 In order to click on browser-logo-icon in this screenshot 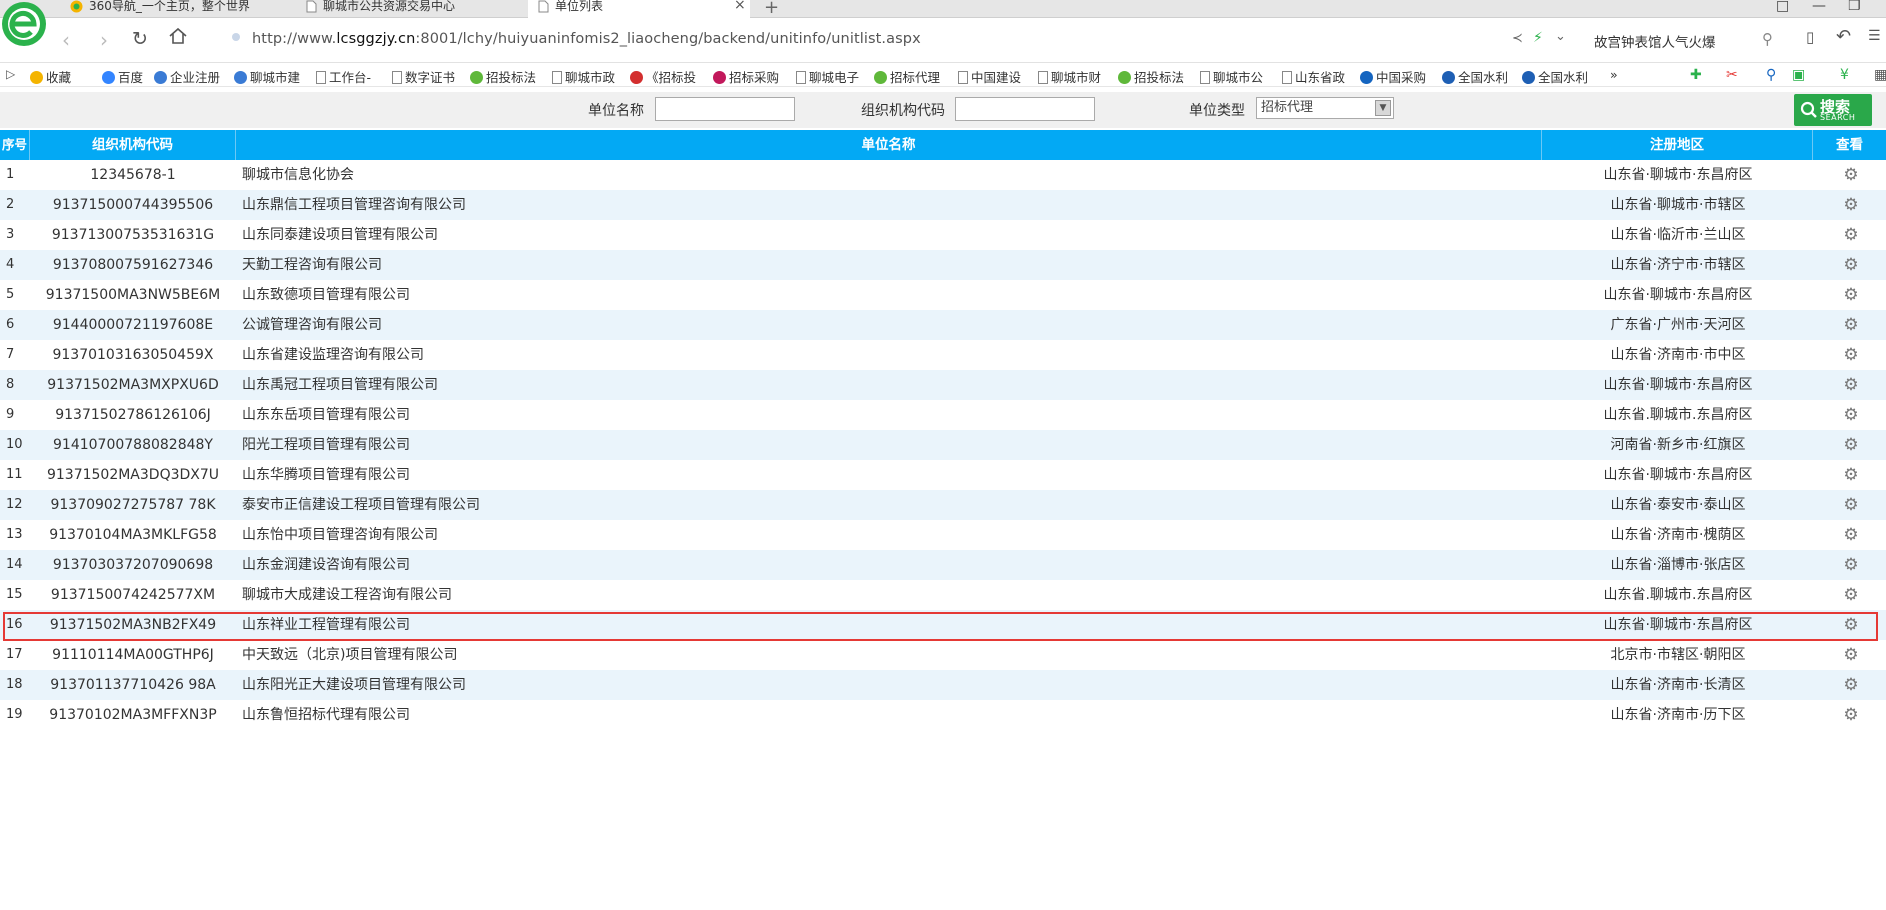, I will do `click(25, 26)`.